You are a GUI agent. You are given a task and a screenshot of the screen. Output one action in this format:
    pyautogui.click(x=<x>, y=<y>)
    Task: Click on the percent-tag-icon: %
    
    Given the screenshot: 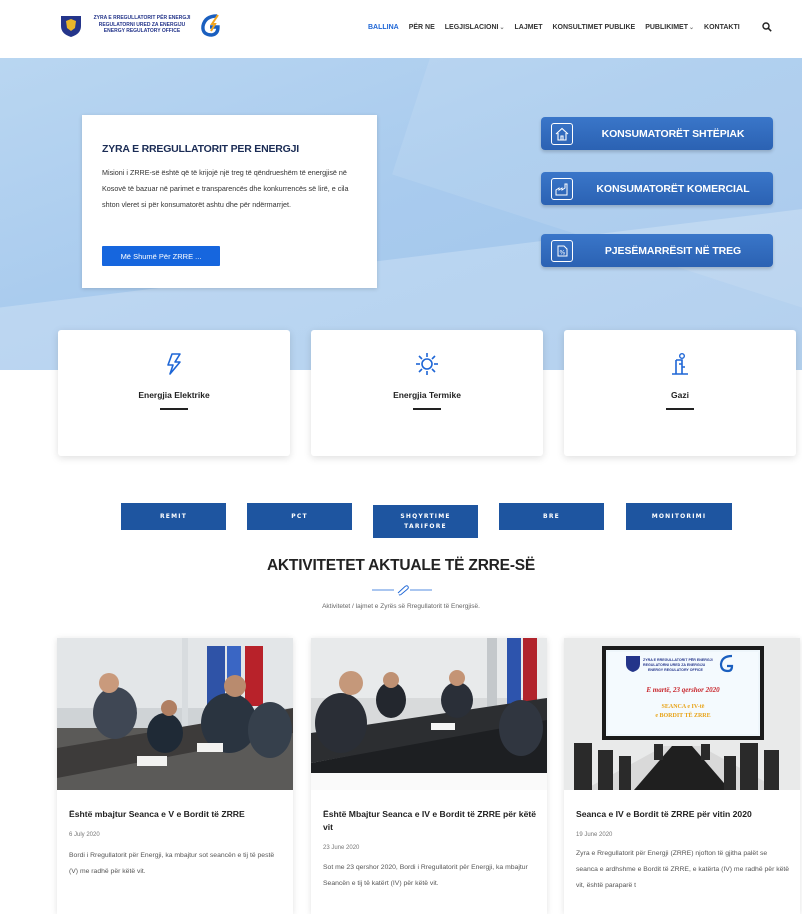 What is the action you would take?
    pyautogui.click(x=562, y=250)
    